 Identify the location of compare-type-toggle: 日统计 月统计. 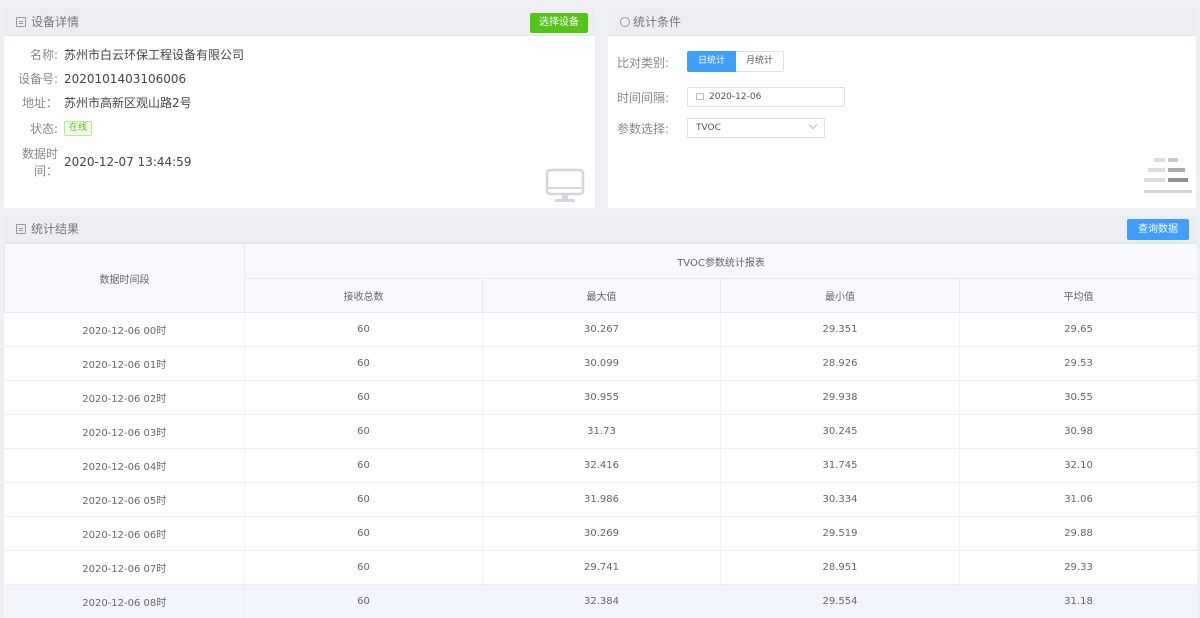
(736, 61).